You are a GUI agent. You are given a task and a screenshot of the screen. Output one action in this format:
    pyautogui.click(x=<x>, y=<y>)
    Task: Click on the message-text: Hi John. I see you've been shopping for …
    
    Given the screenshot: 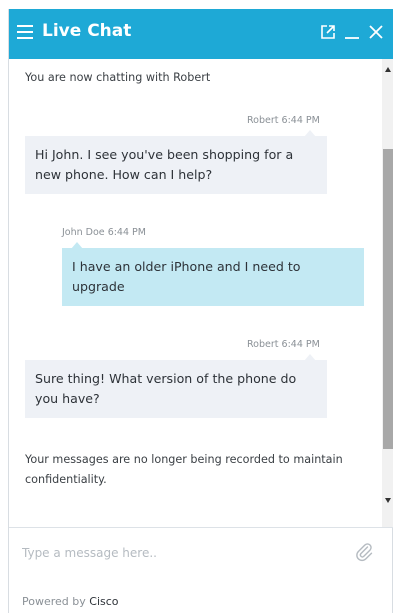 What is the action you would take?
    pyautogui.click(x=164, y=164)
    